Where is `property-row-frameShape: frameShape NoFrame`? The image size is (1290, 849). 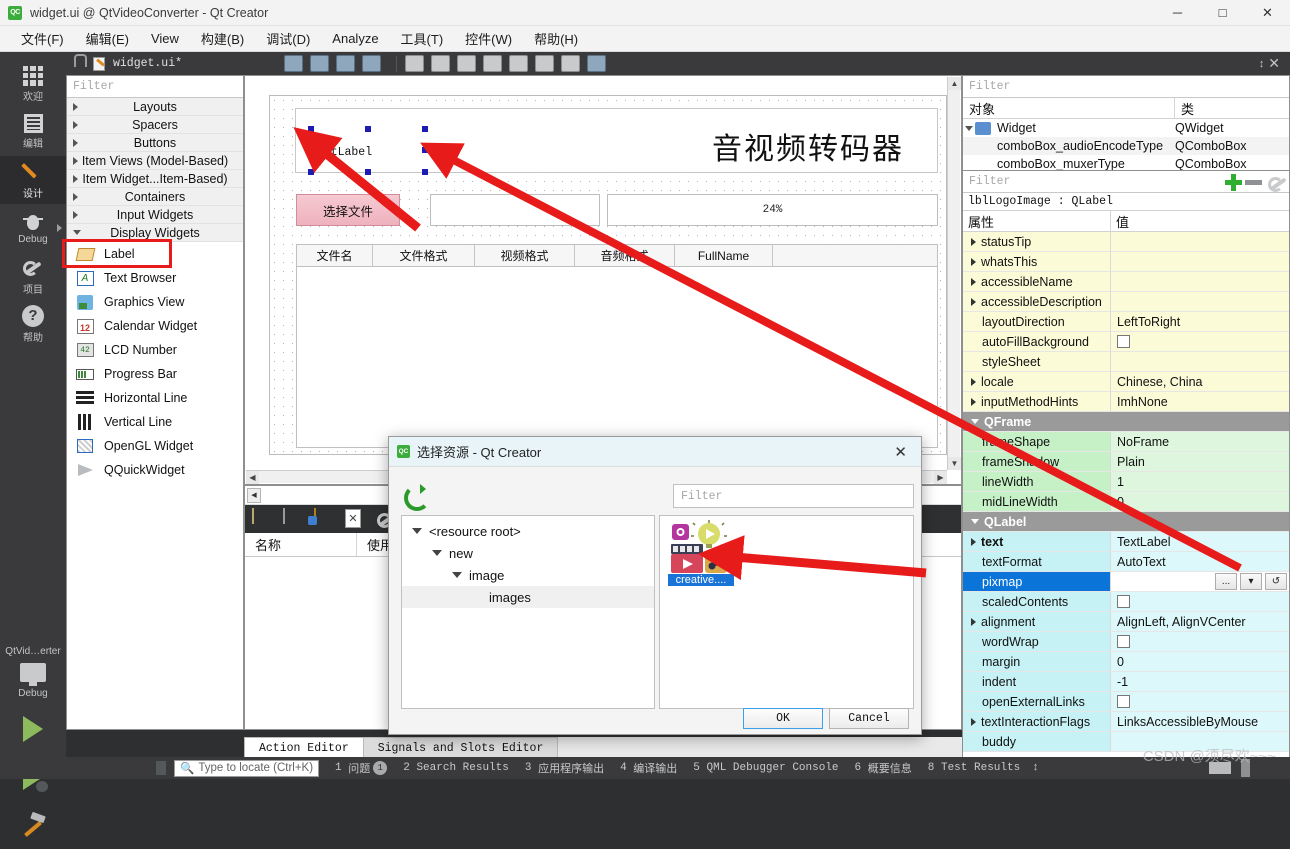 property-row-frameShape: frameShape NoFrame is located at coordinates (1126, 442).